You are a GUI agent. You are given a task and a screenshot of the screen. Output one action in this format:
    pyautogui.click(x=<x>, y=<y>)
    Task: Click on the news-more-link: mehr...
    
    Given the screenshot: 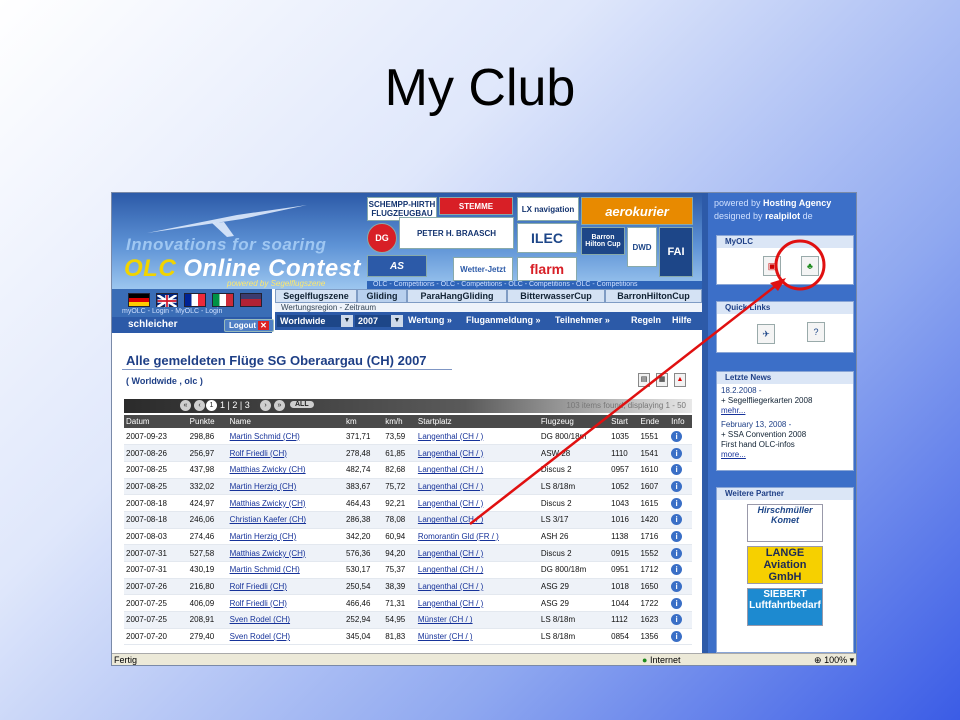 What is the action you would take?
    pyautogui.click(x=733, y=410)
    